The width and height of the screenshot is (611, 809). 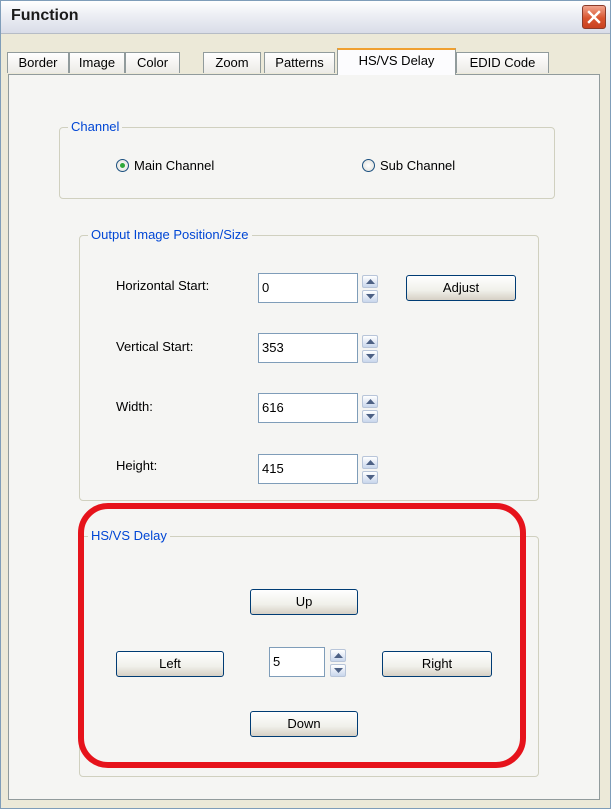 I want to click on tab-label: EDID Code, so click(x=502, y=62).